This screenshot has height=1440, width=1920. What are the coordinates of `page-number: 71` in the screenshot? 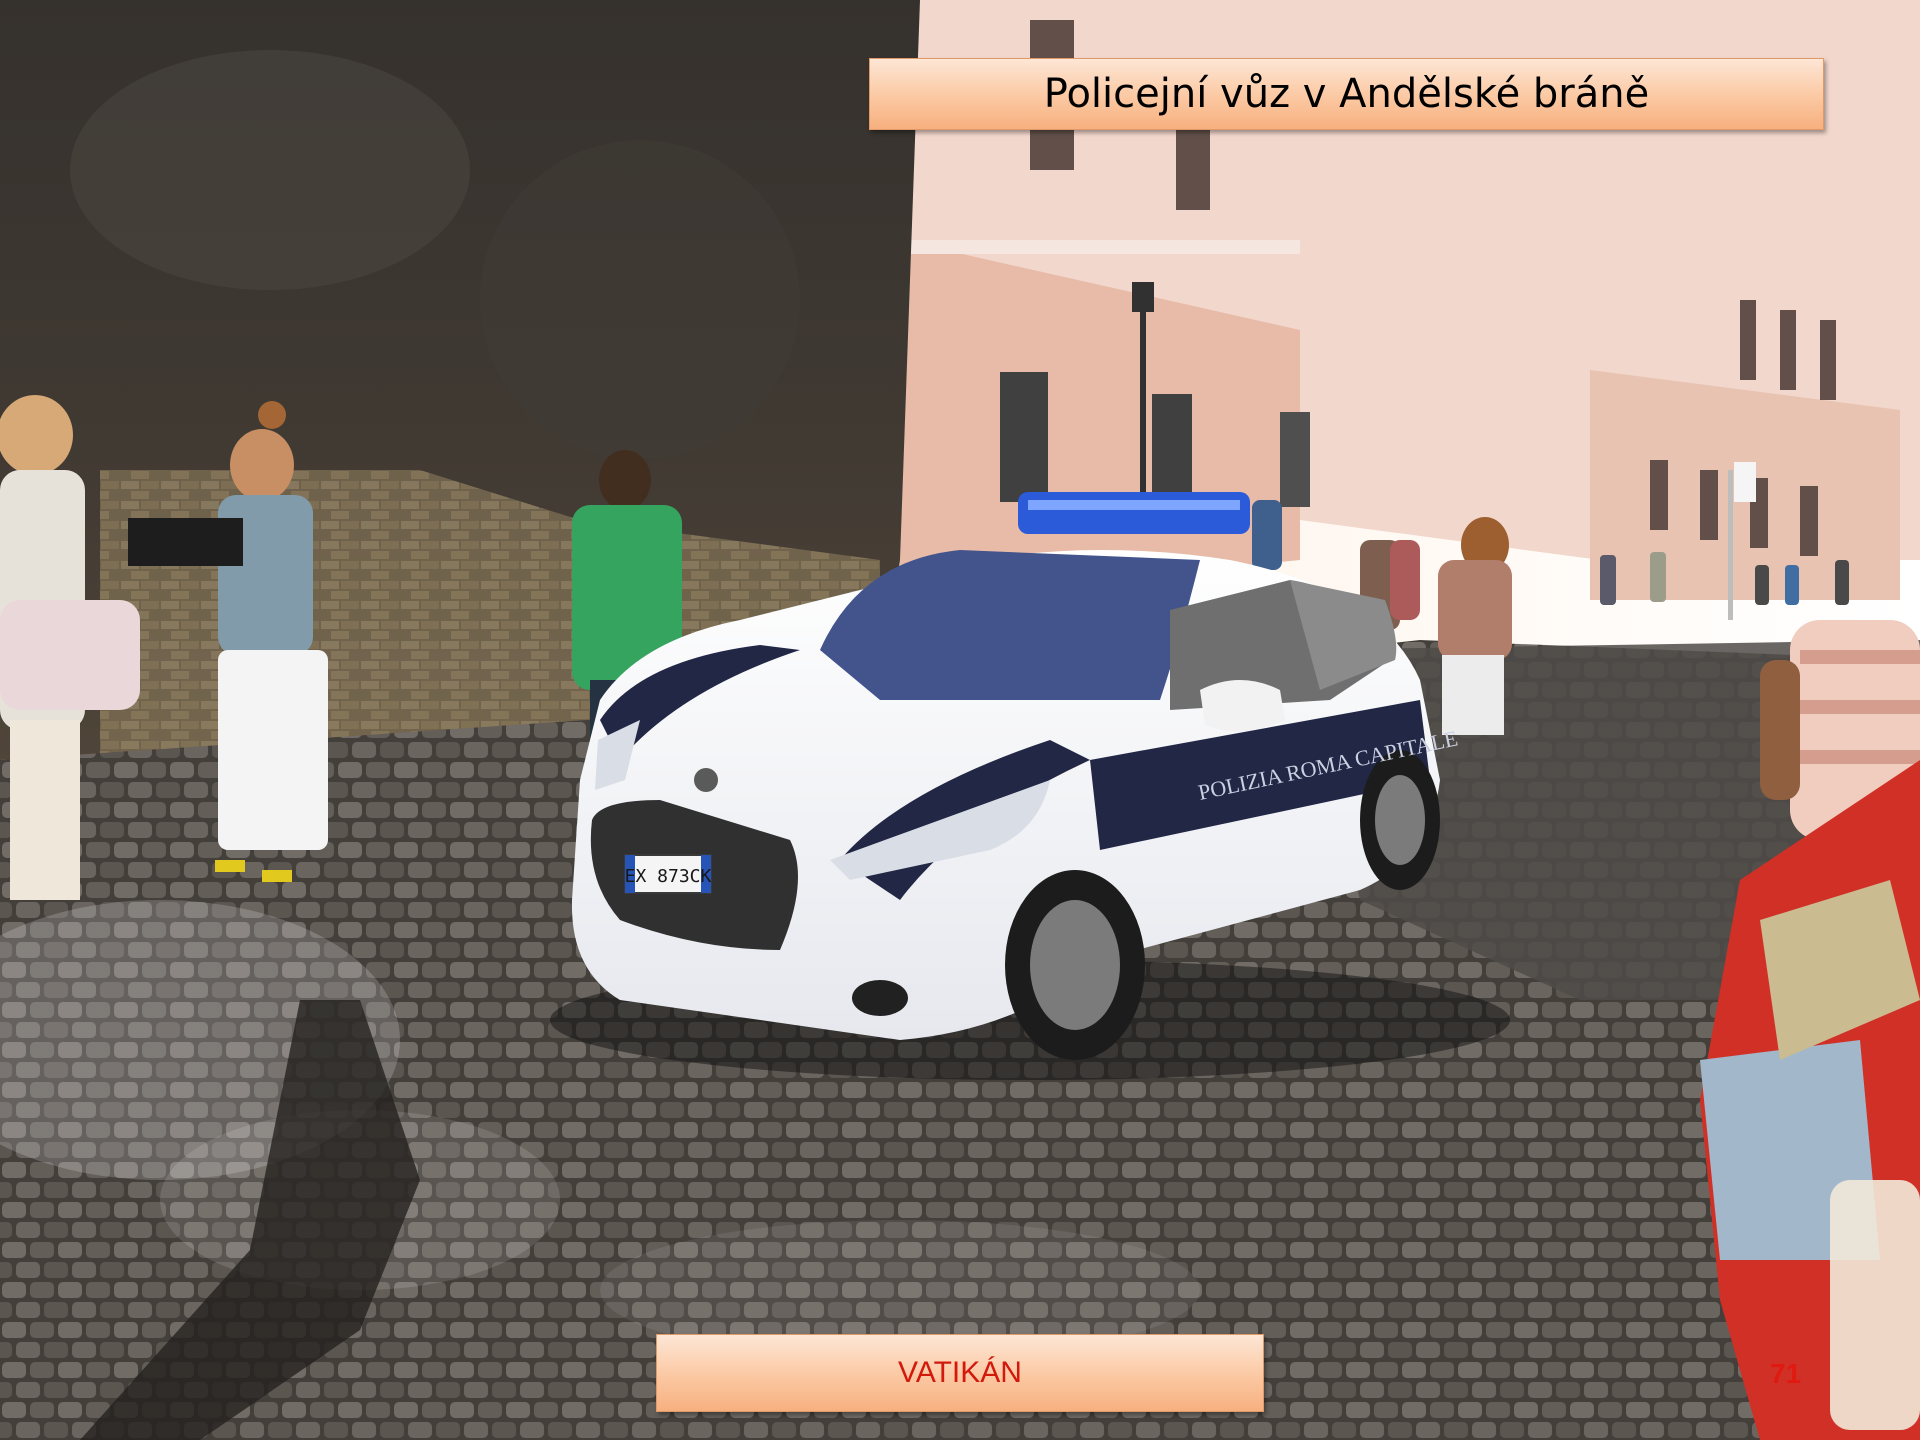 It's located at (1786, 1373).